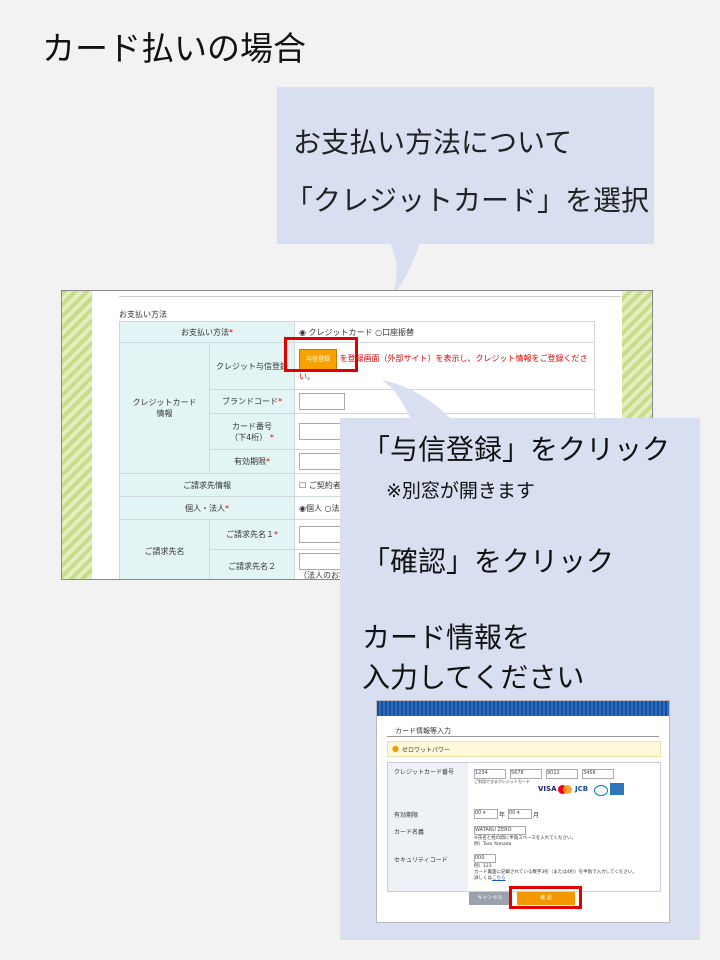 The height and width of the screenshot is (960, 720). I want to click on card-info-heading: カード情報等入力, so click(423, 731).